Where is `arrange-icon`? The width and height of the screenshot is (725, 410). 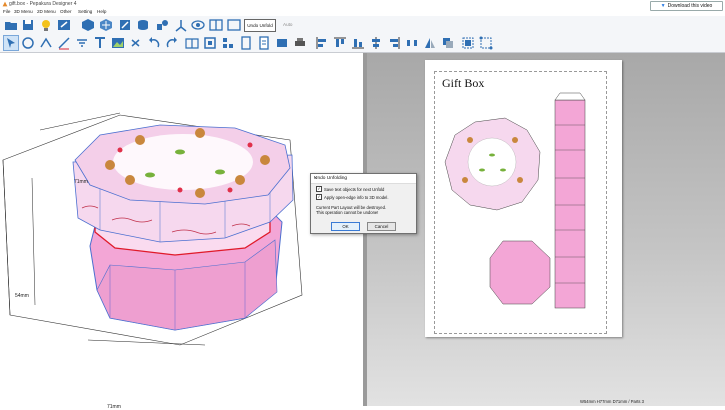 arrange-icon is located at coordinates (228, 43).